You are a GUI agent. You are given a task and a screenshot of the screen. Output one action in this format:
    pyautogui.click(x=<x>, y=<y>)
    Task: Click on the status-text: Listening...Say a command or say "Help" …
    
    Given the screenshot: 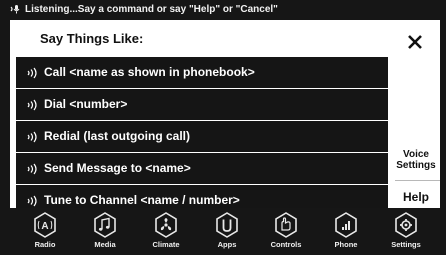 What is the action you would take?
    pyautogui.click(x=151, y=9)
    